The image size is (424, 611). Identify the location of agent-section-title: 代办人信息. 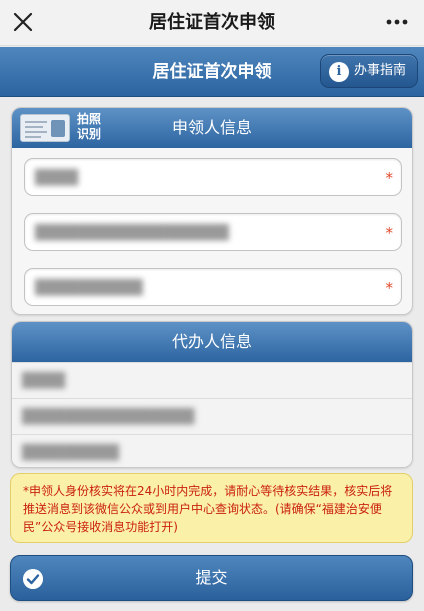
(211, 341).